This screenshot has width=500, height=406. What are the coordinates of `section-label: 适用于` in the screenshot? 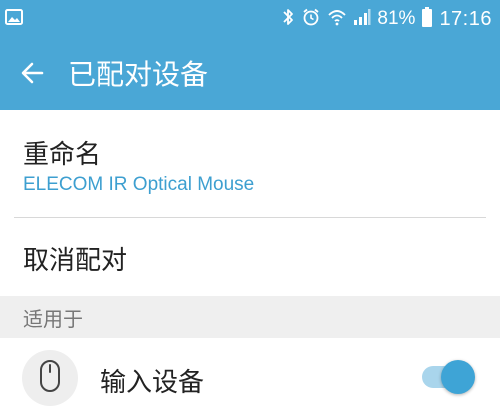 It's located at (53, 319).